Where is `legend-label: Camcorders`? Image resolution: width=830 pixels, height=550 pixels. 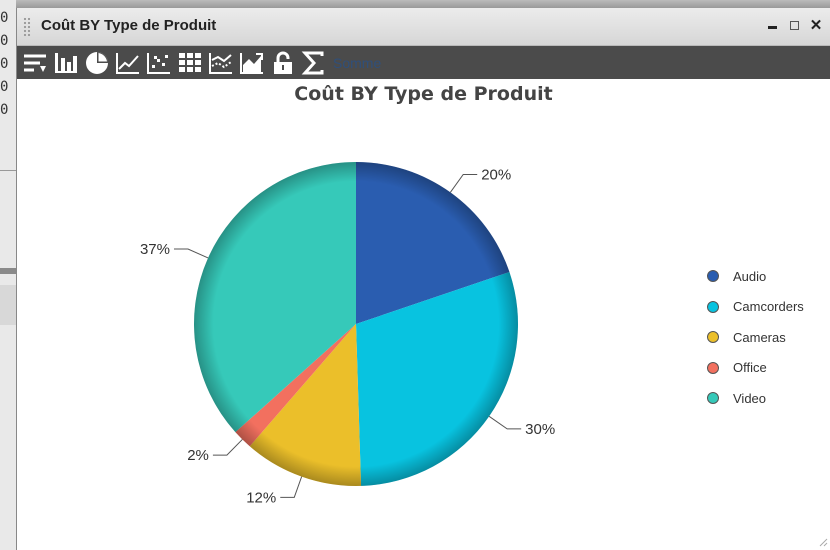
legend-label: Camcorders is located at coordinates (768, 307).